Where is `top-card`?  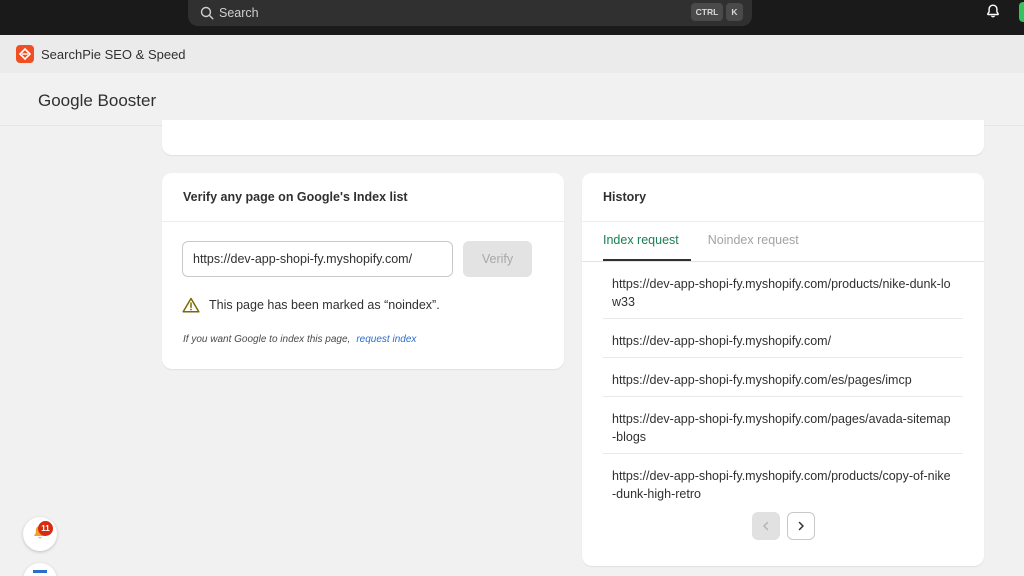
top-card is located at coordinates (573, 137).